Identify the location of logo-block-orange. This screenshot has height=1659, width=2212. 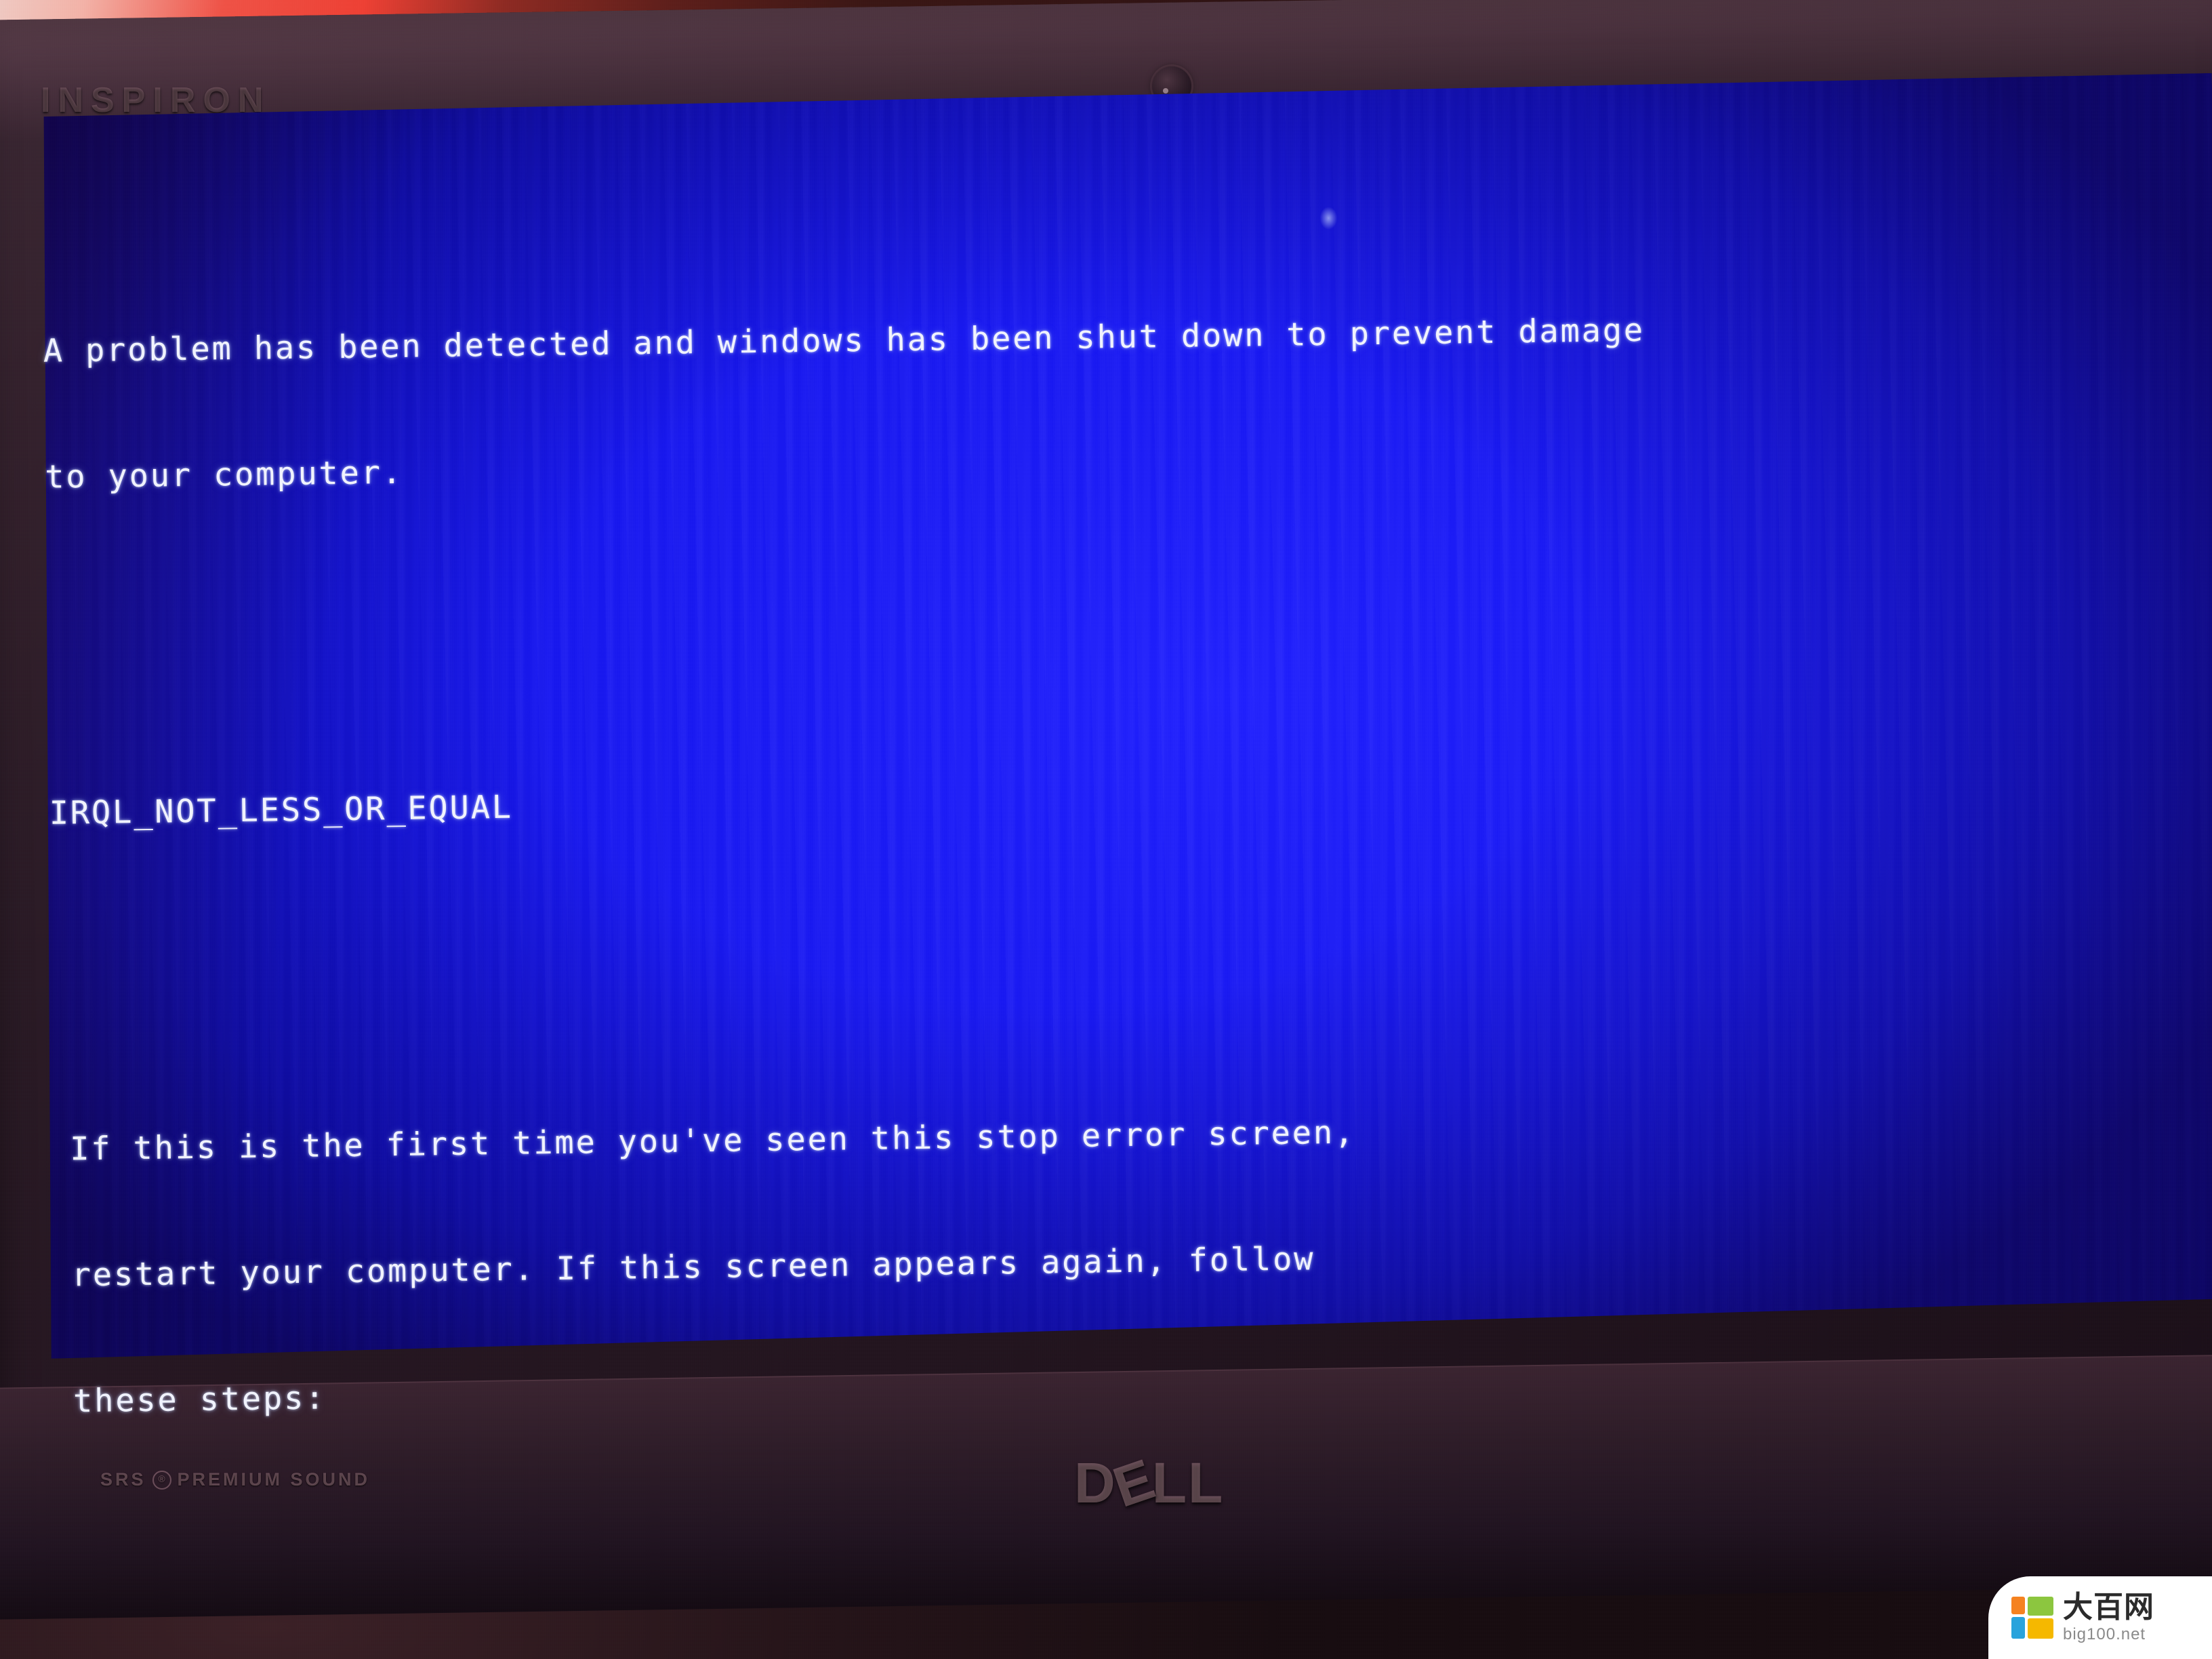
(2018, 1605).